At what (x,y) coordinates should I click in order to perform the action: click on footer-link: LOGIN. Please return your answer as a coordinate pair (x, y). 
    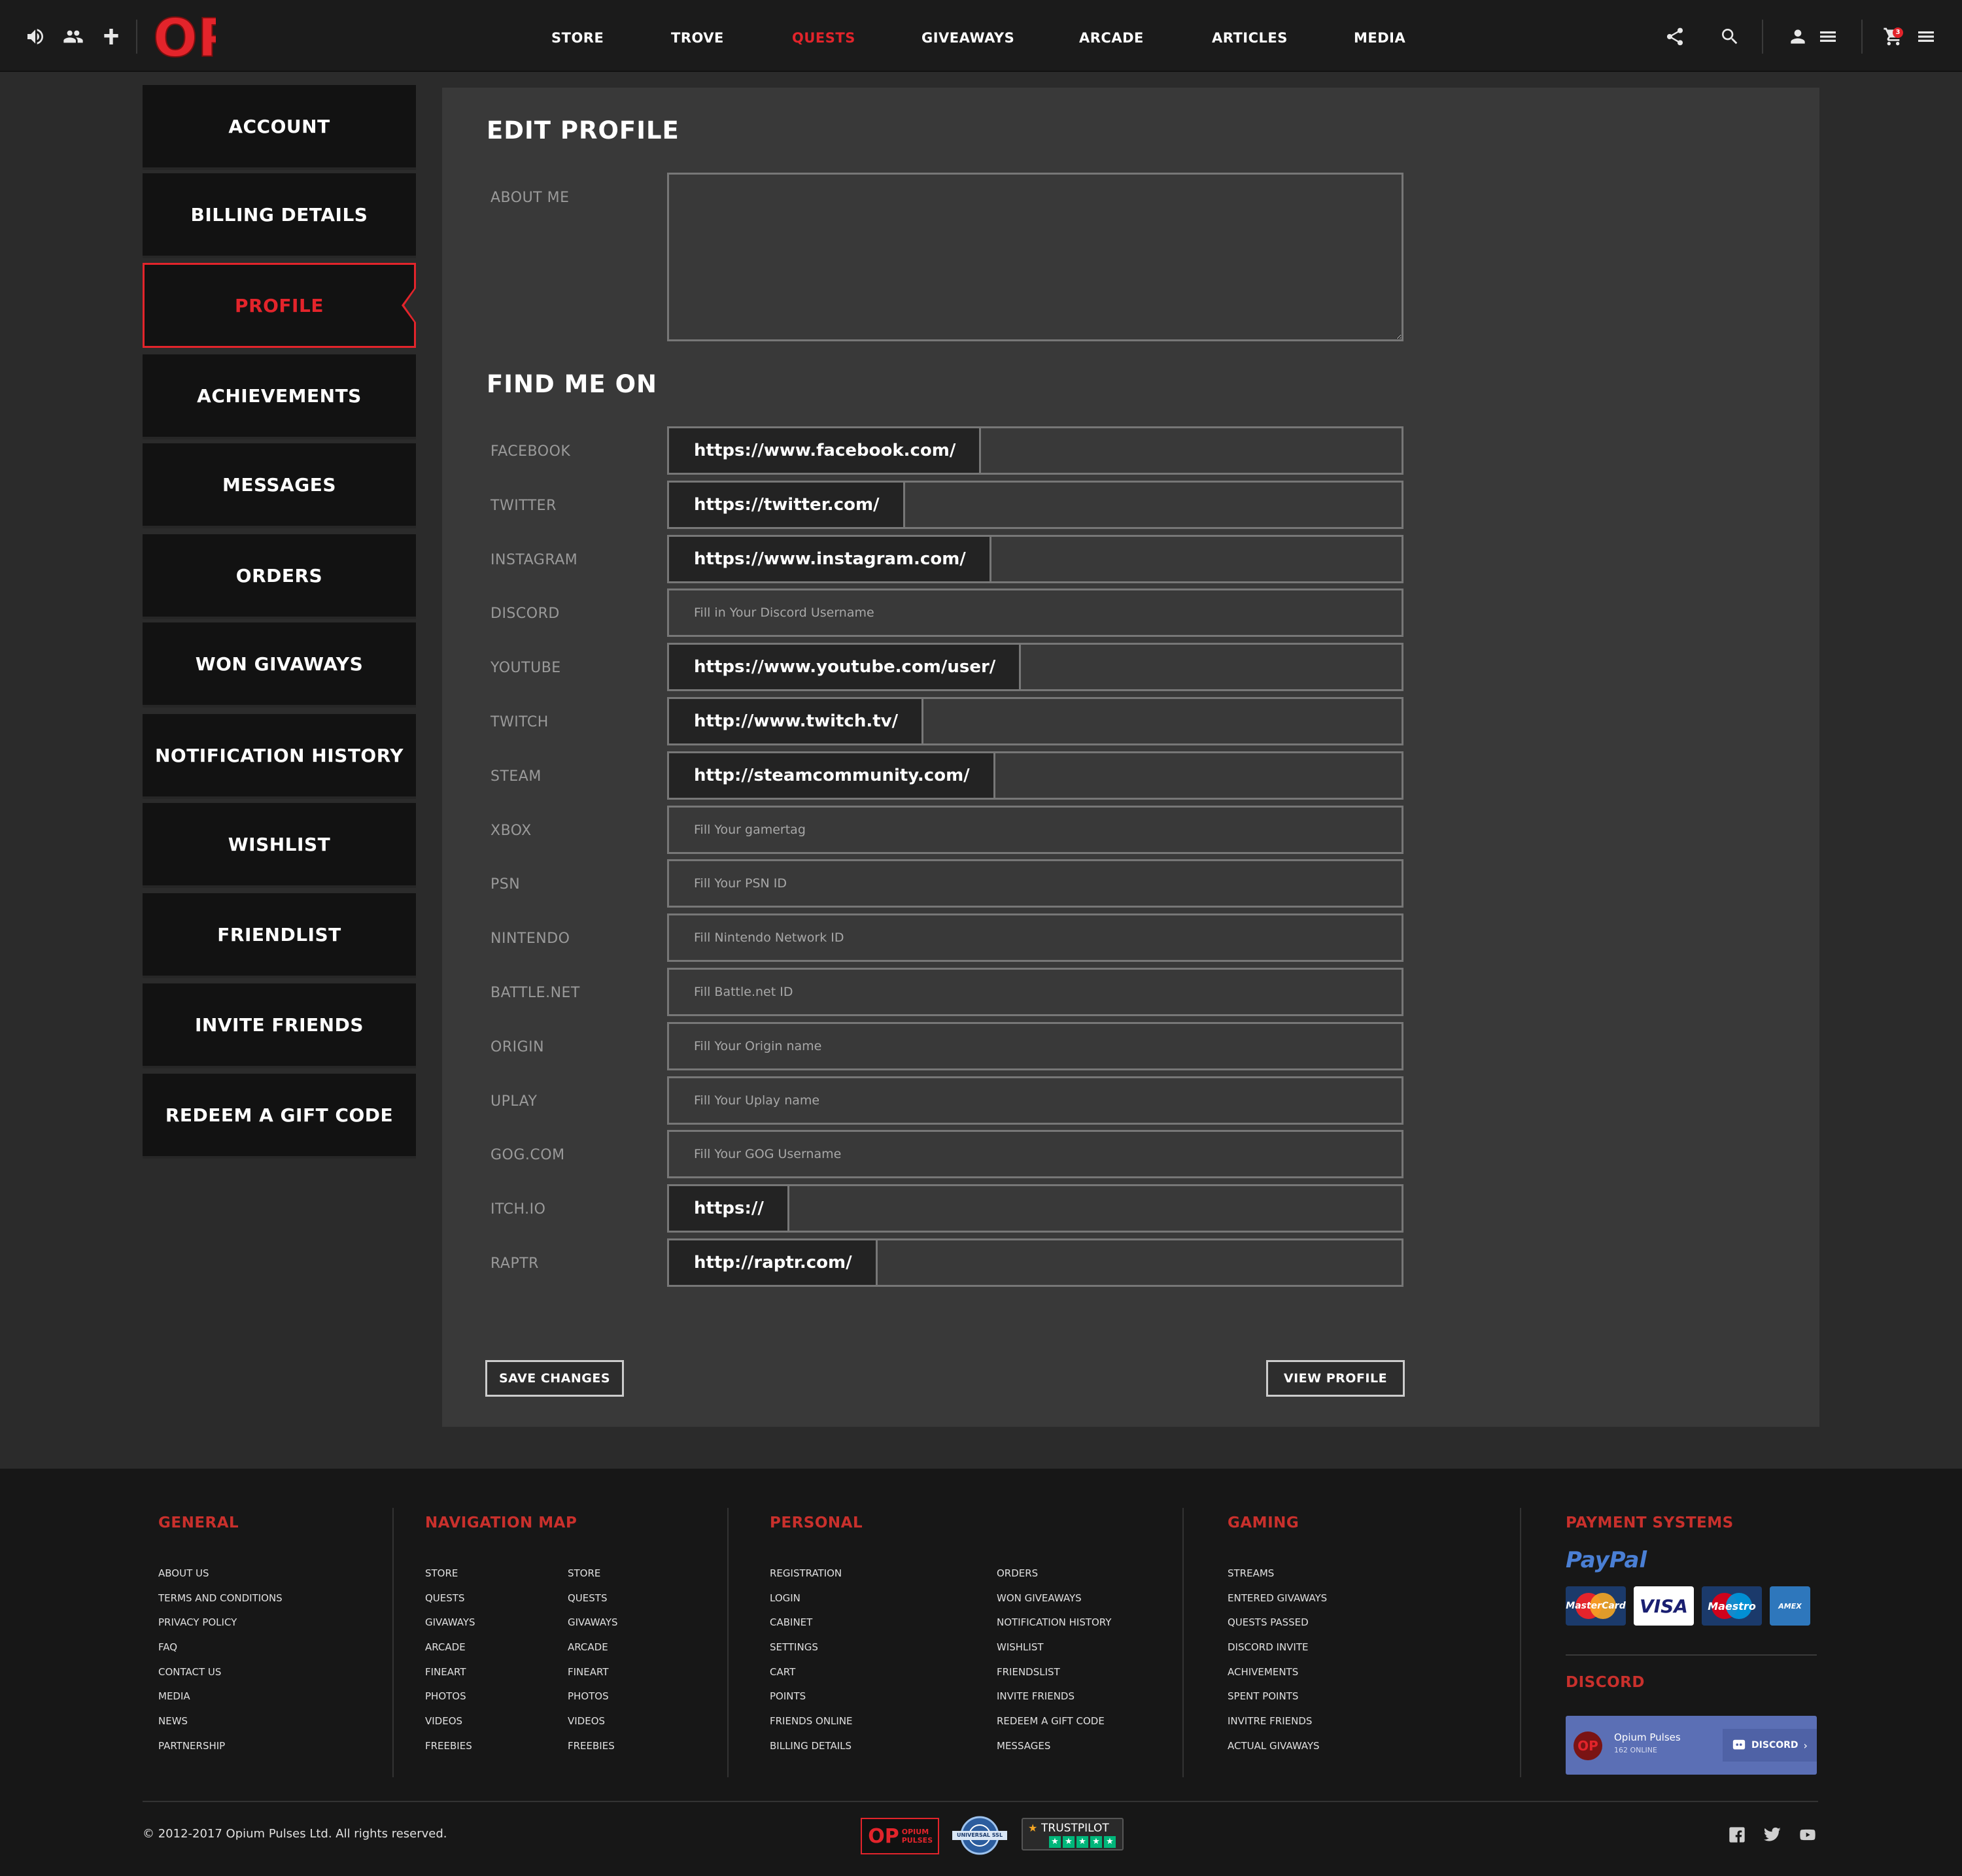
    Looking at the image, I should click on (811, 1604).